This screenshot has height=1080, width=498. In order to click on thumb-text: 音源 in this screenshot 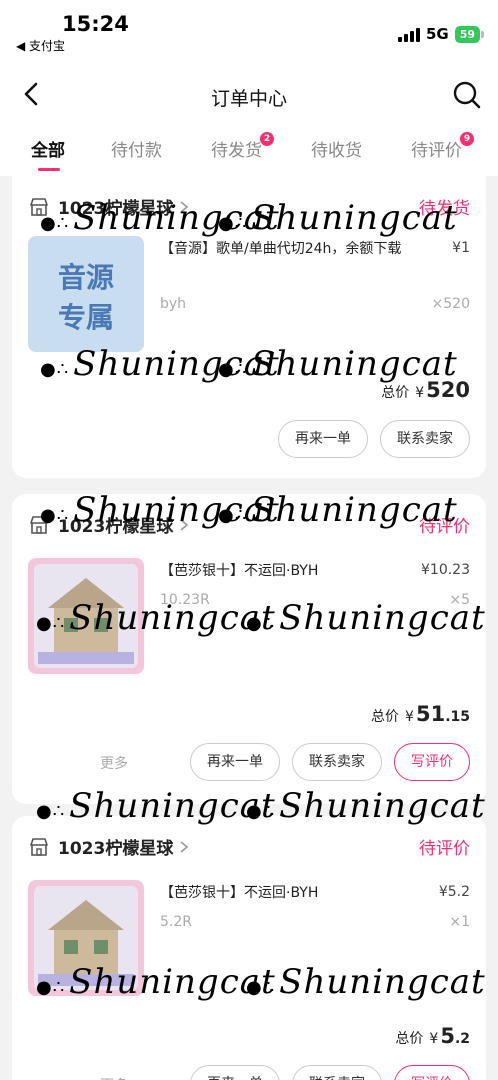, I will do `click(85, 277)`.